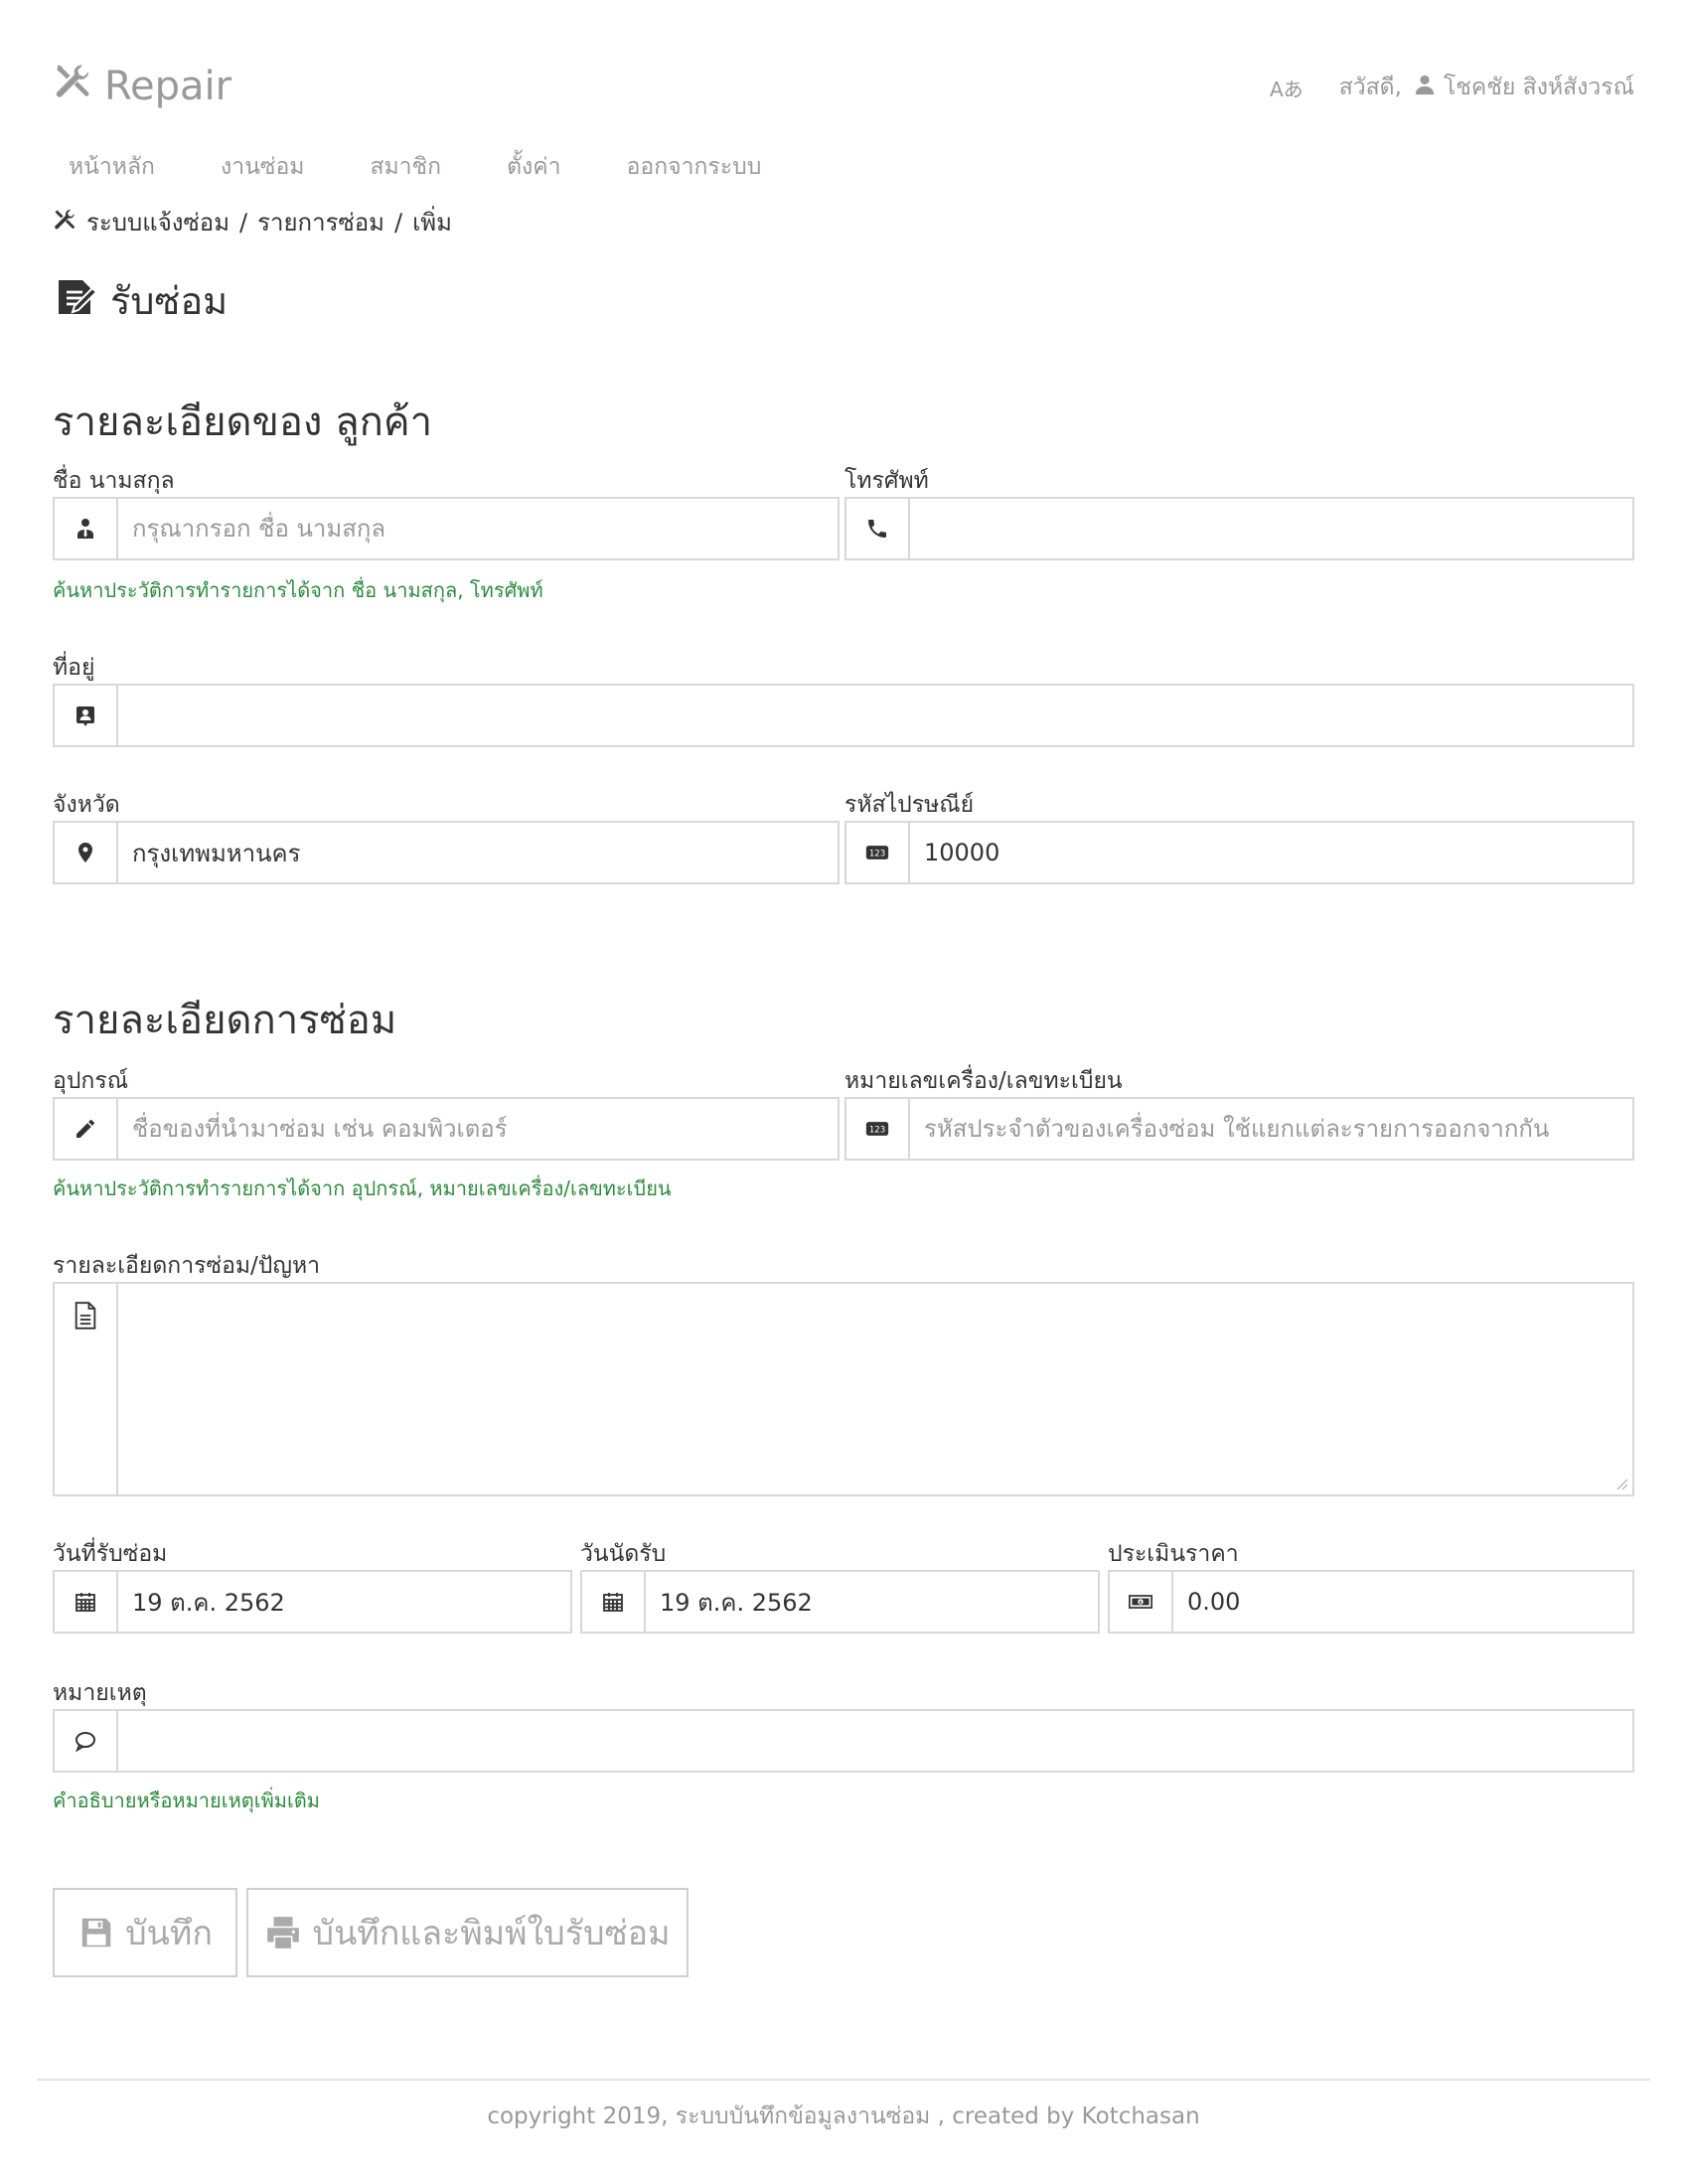 The width and height of the screenshot is (1687, 2184). What do you see at coordinates (225, 1021) in the screenshot?
I see `repair-section-title: รายละเอียดการซ่อม` at bounding box center [225, 1021].